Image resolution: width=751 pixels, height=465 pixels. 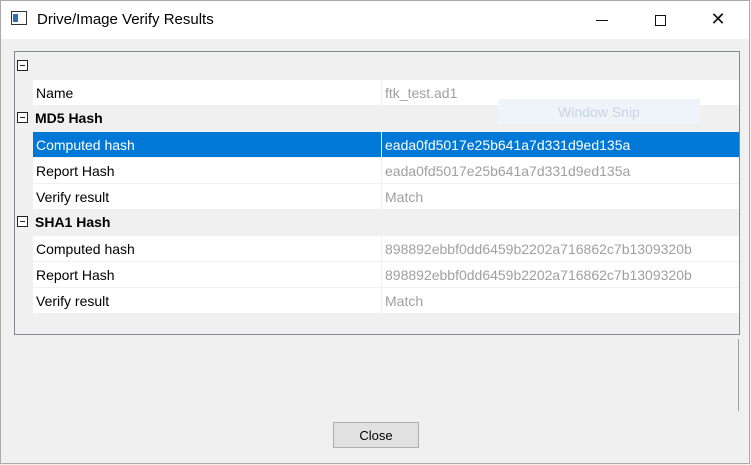 I want to click on close-button: Close, so click(x=376, y=435).